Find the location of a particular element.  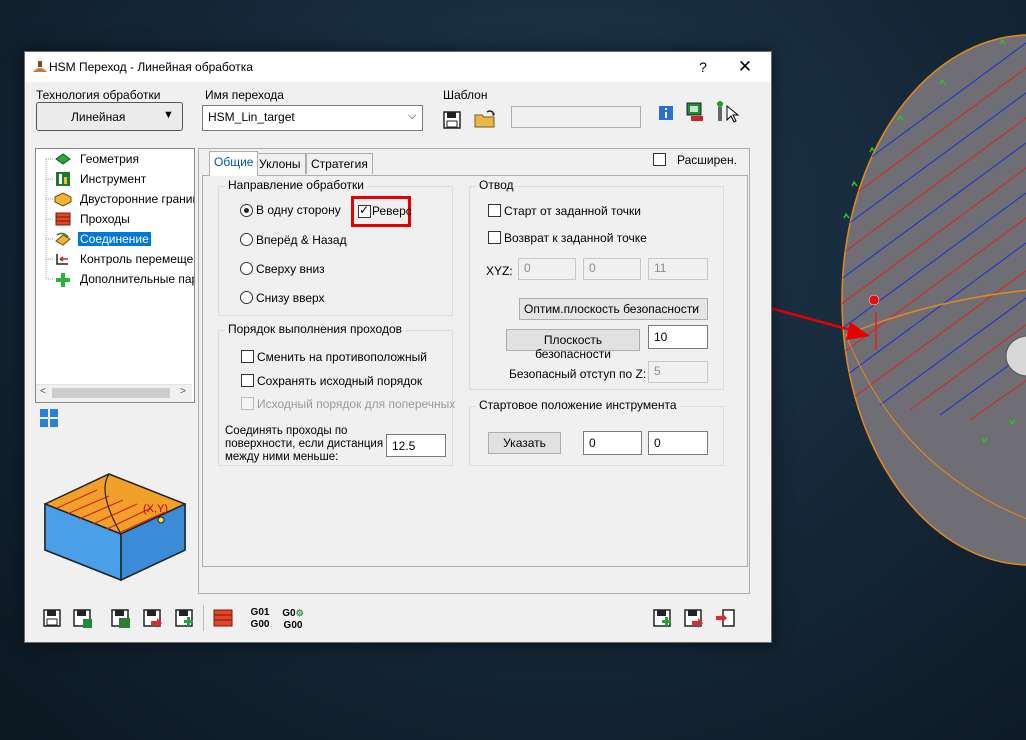

motion-control-icon is located at coordinates (62, 259).